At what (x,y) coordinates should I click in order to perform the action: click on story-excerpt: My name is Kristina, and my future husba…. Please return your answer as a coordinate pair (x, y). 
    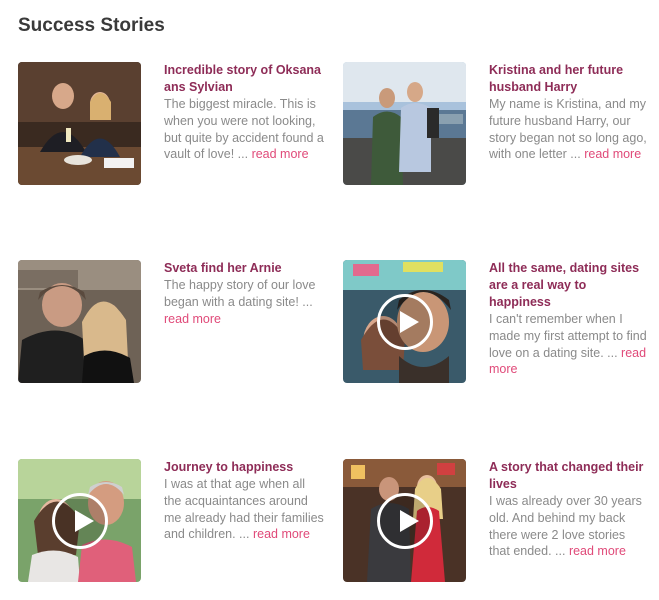
    Looking at the image, I should click on (569, 129).